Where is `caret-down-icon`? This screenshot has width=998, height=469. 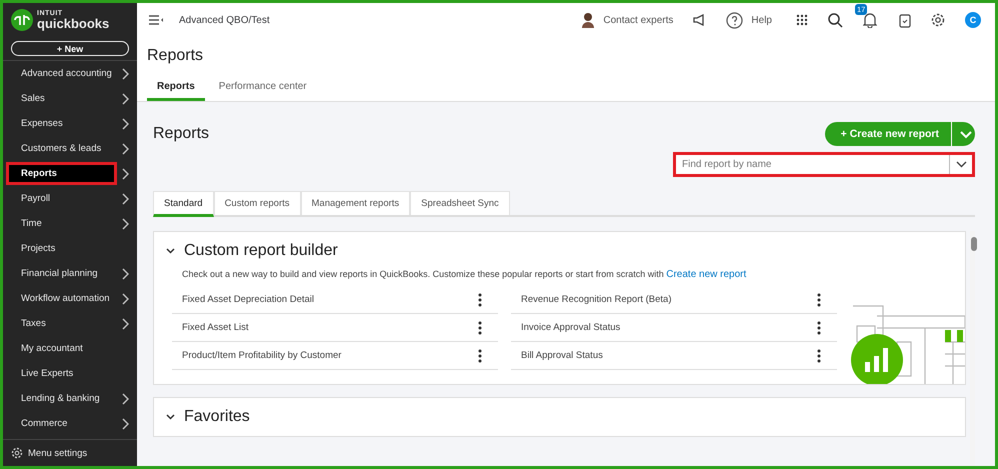
caret-down-icon is located at coordinates (961, 164).